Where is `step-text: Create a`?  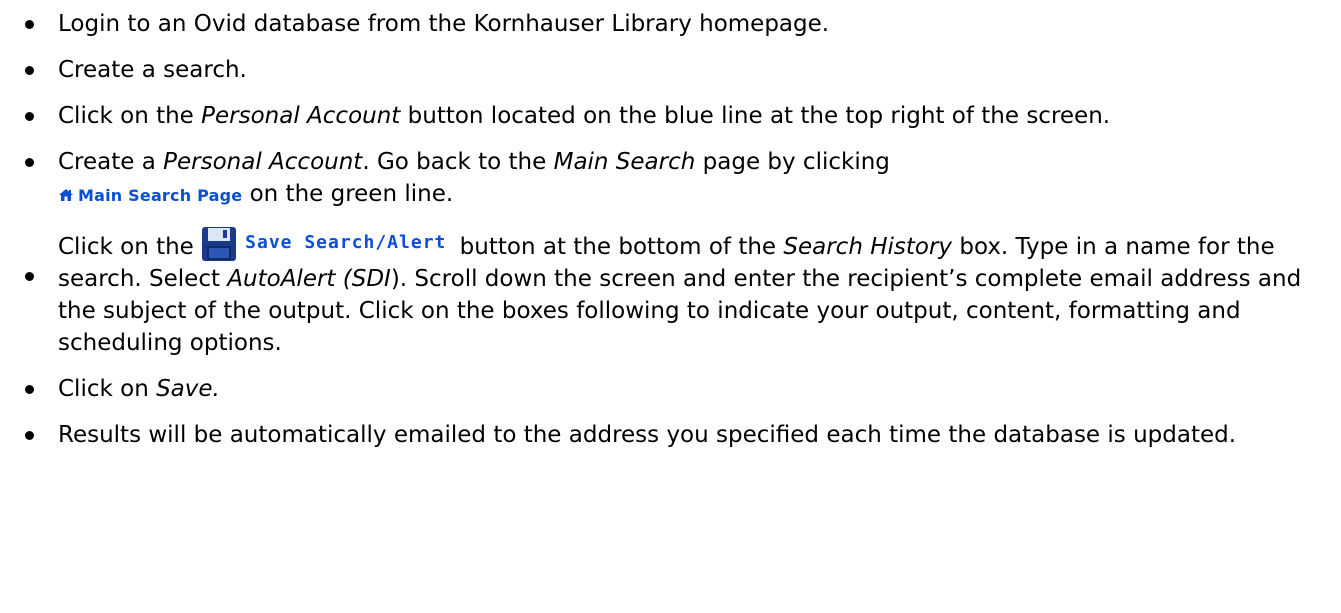
step-text: Create a is located at coordinates (111, 162).